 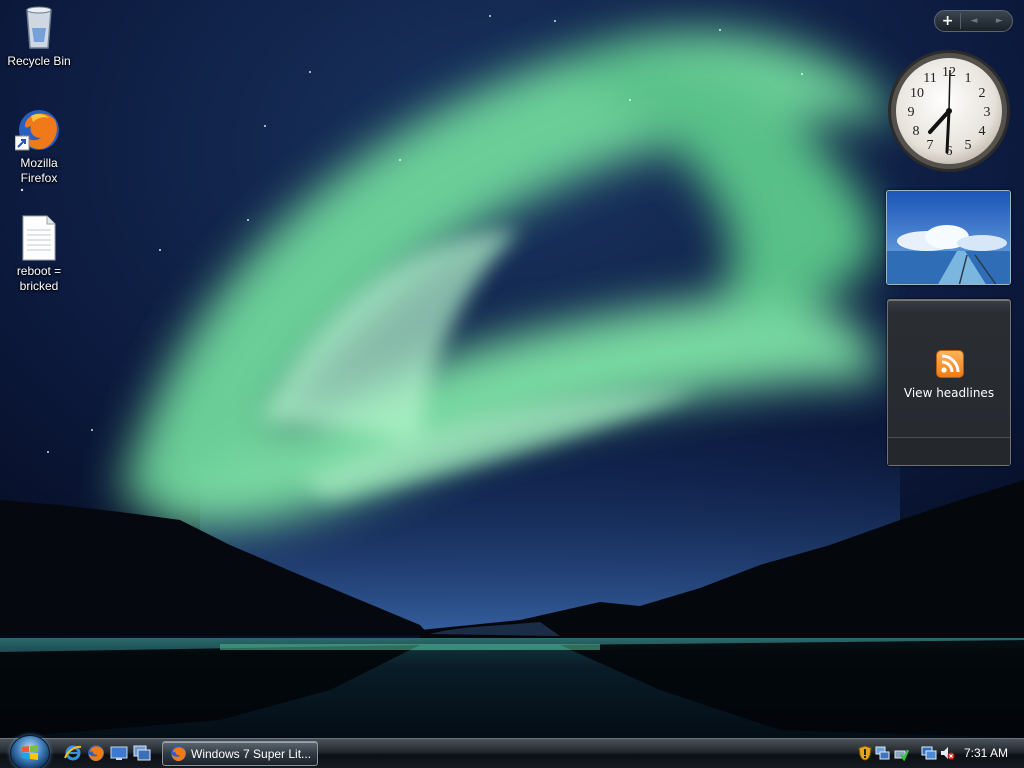 I want to click on clock-numeral-3: 3, so click(x=987, y=112).